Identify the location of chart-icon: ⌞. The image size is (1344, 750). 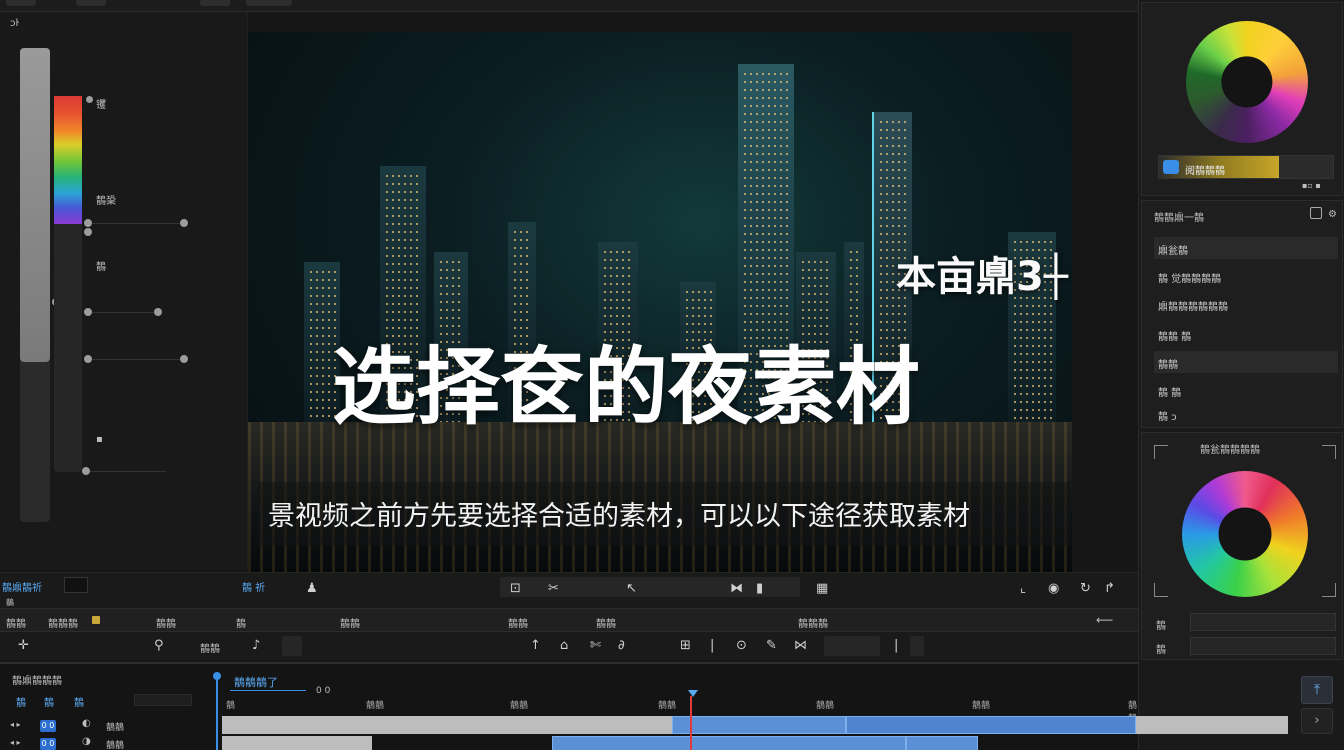
(1023, 588).